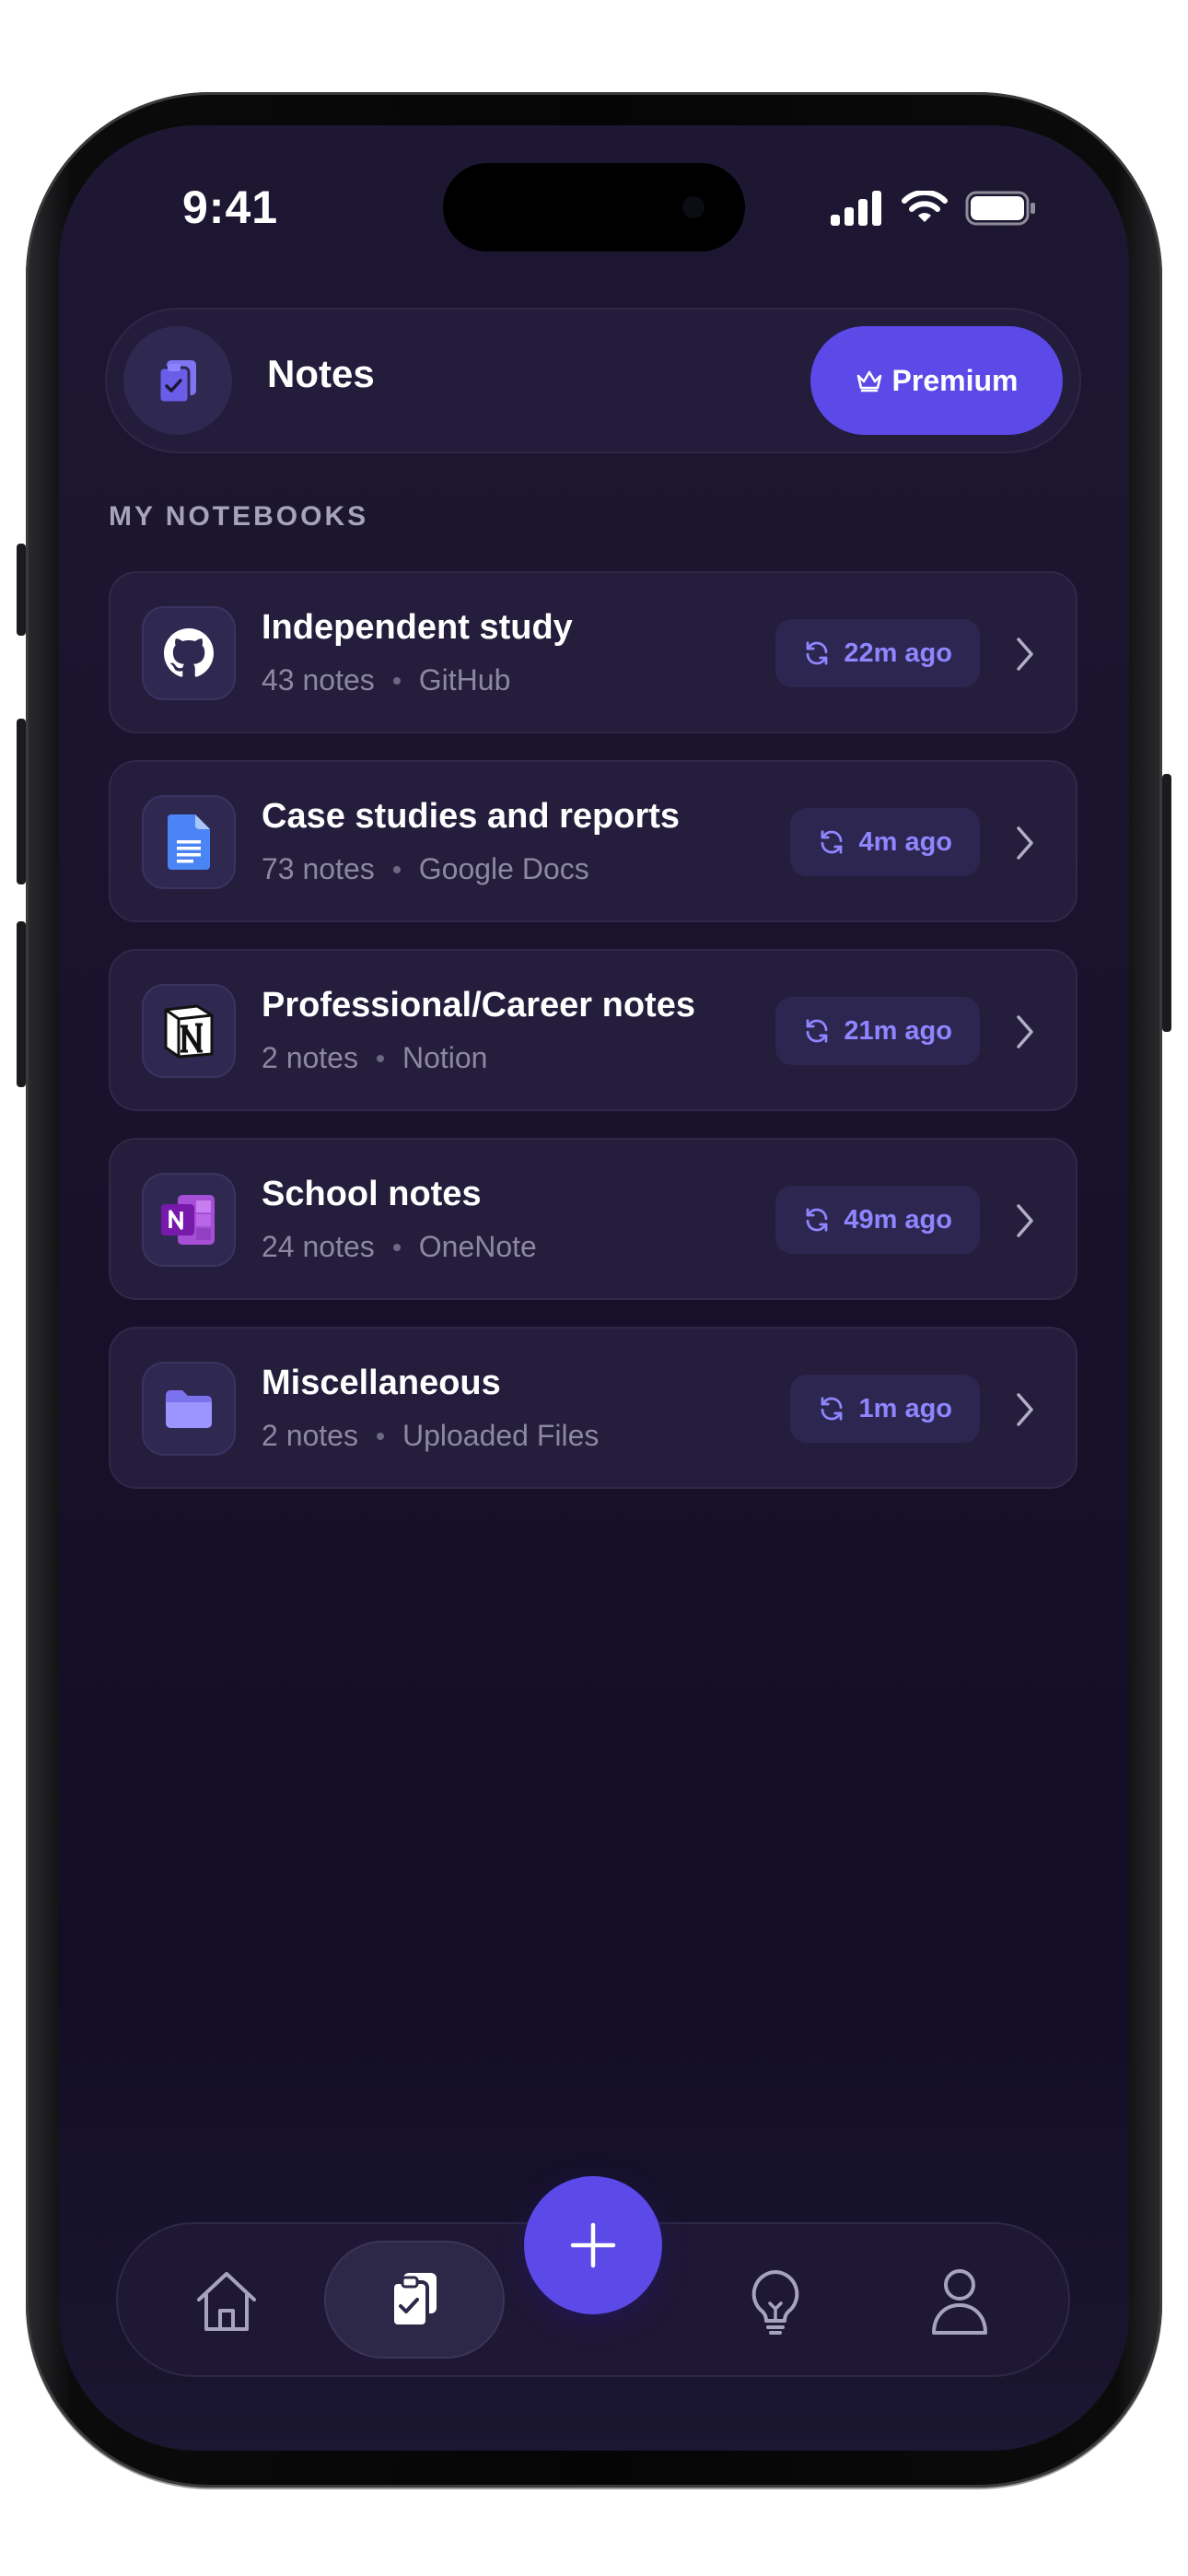  I want to click on notebook-title: Case studies and reports, so click(471, 816).